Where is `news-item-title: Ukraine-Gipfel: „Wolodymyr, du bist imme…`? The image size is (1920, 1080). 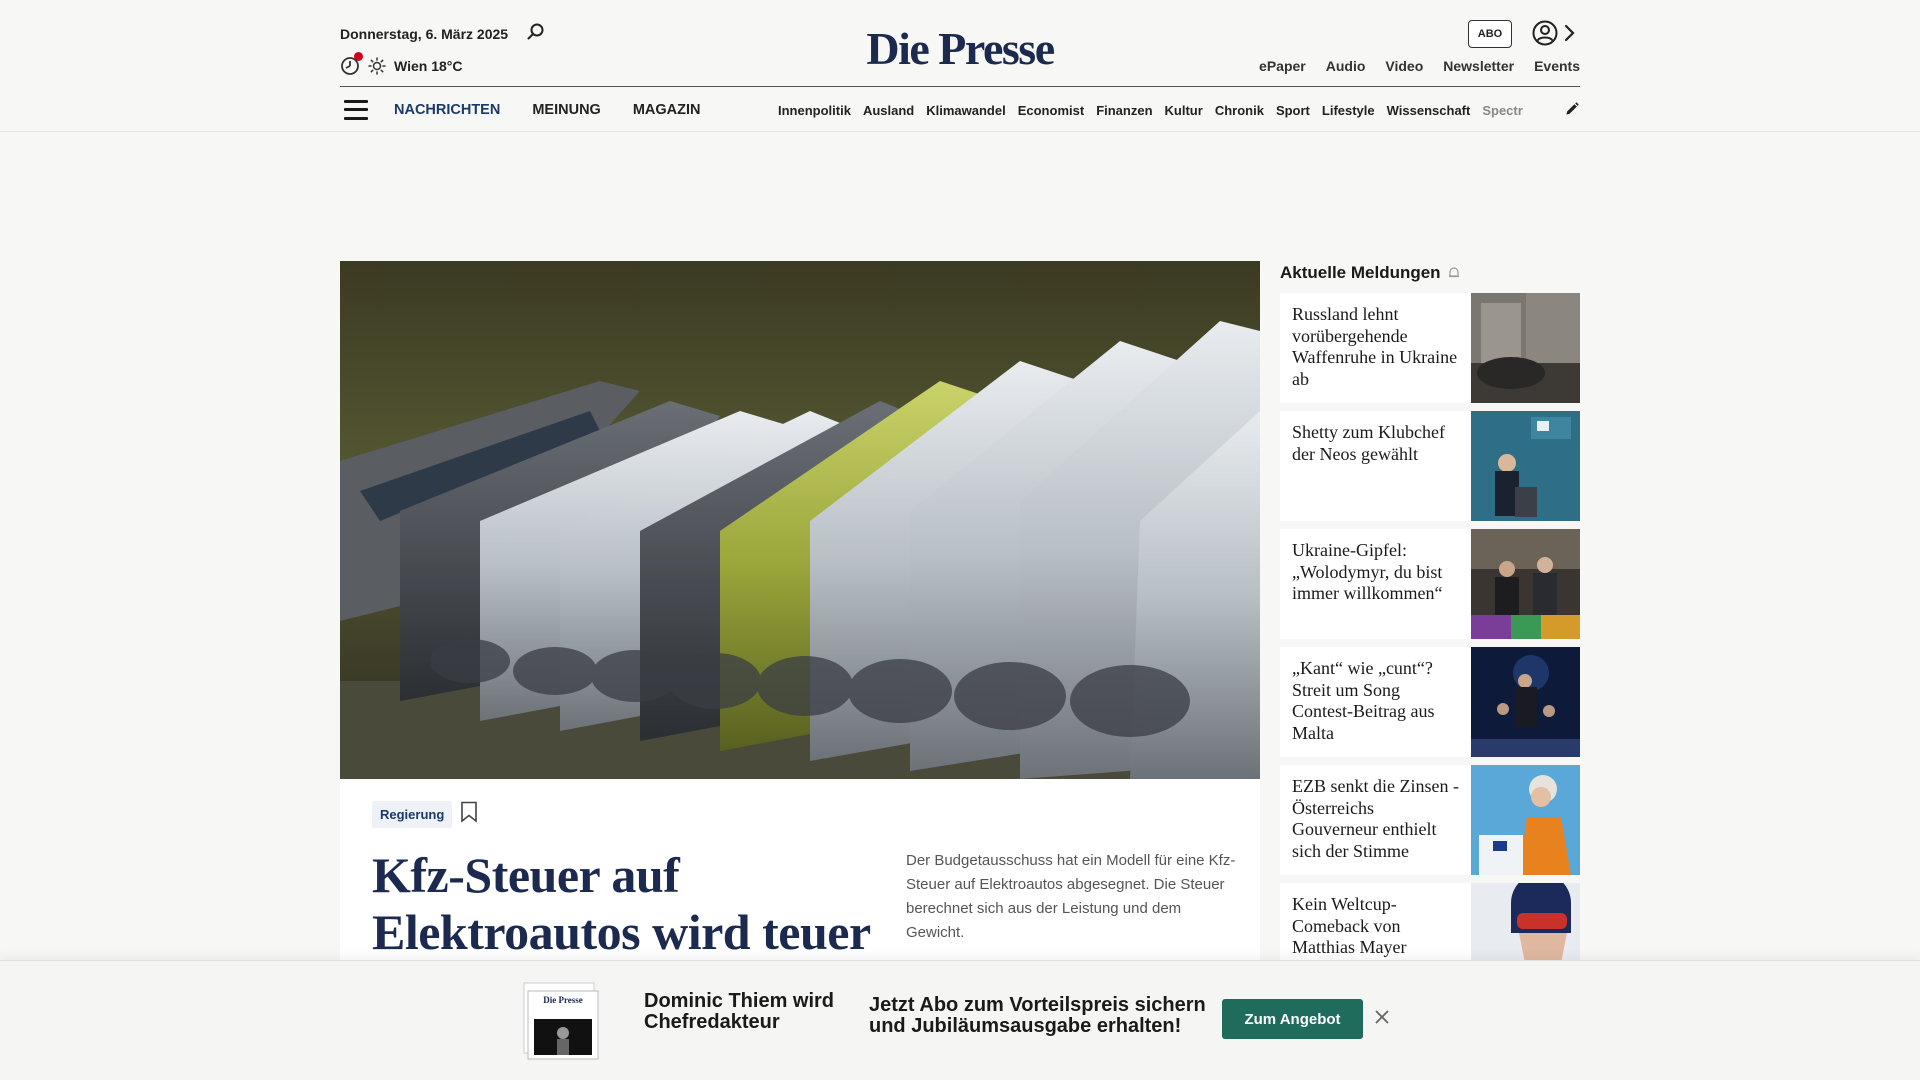
news-item-title: Ukraine-Gipfel: „Wolodymyr, du bist imme… is located at coordinates (1375, 584).